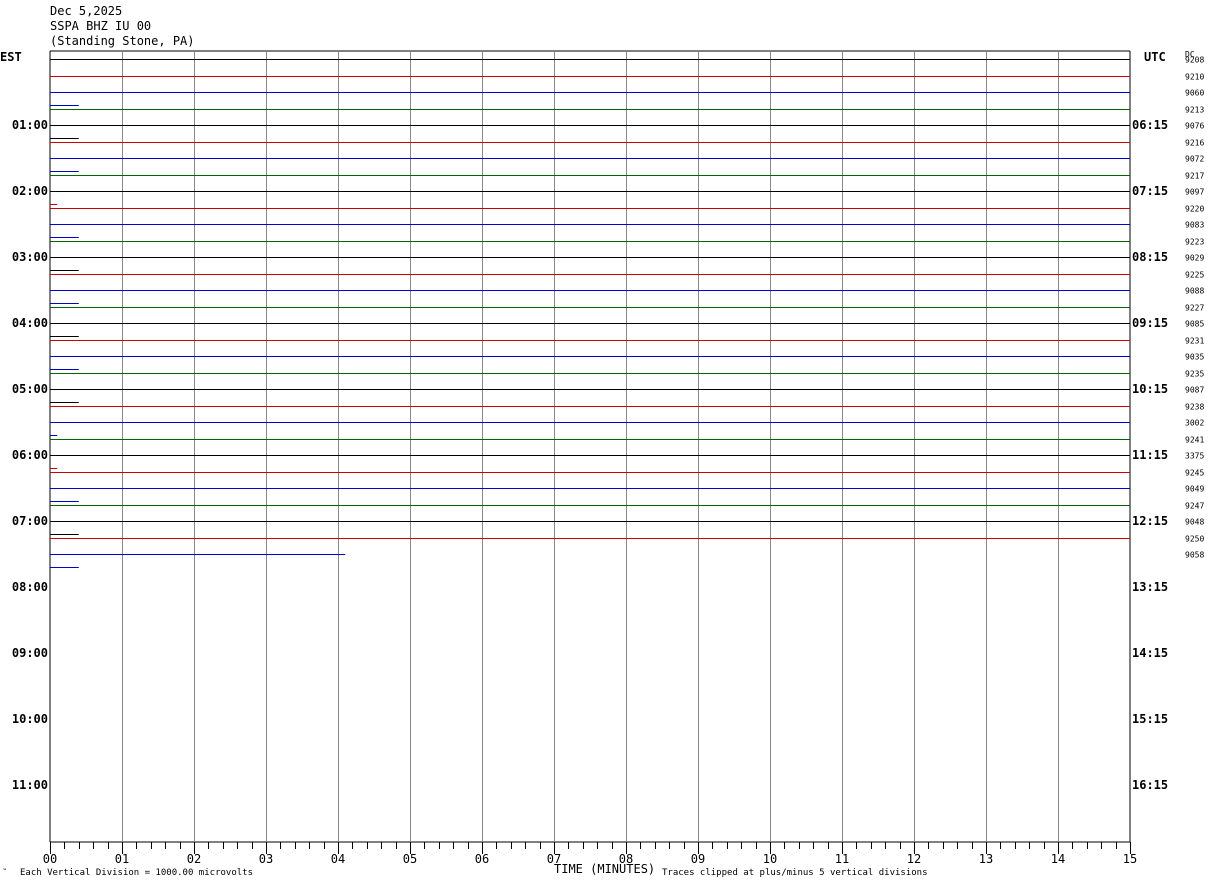  What do you see at coordinates (266, 859) in the screenshot?
I see `x-tick-label: 03` at bounding box center [266, 859].